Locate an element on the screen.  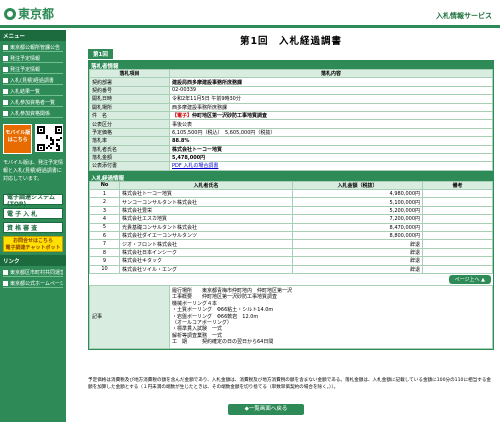
bidder-name: 株式会社日本インシーク is located at coordinates (206, 252).